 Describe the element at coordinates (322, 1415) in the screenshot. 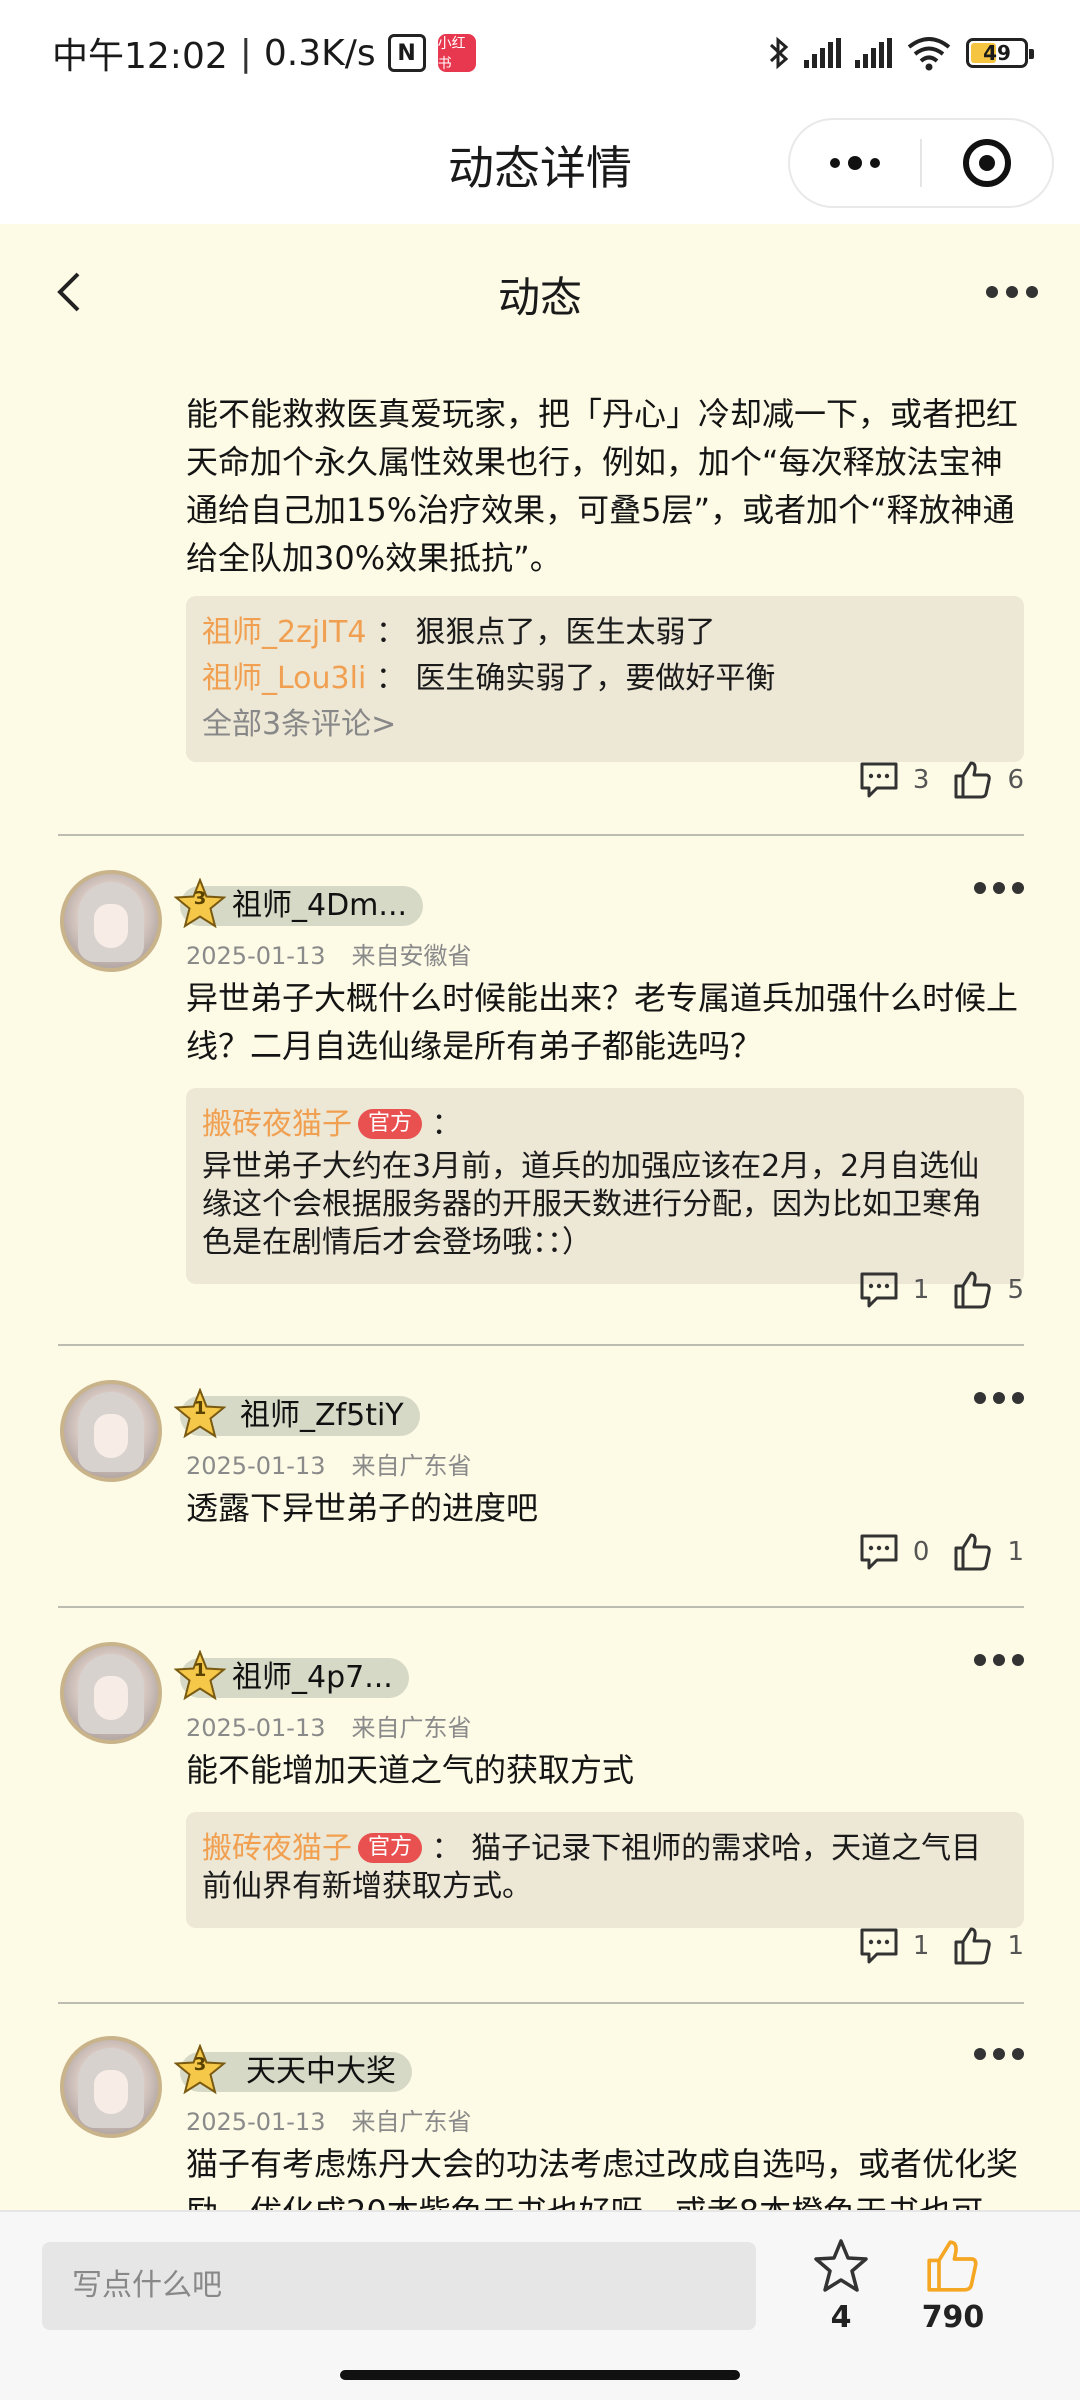

I see `username: 祖师_Zf5tiY` at that location.